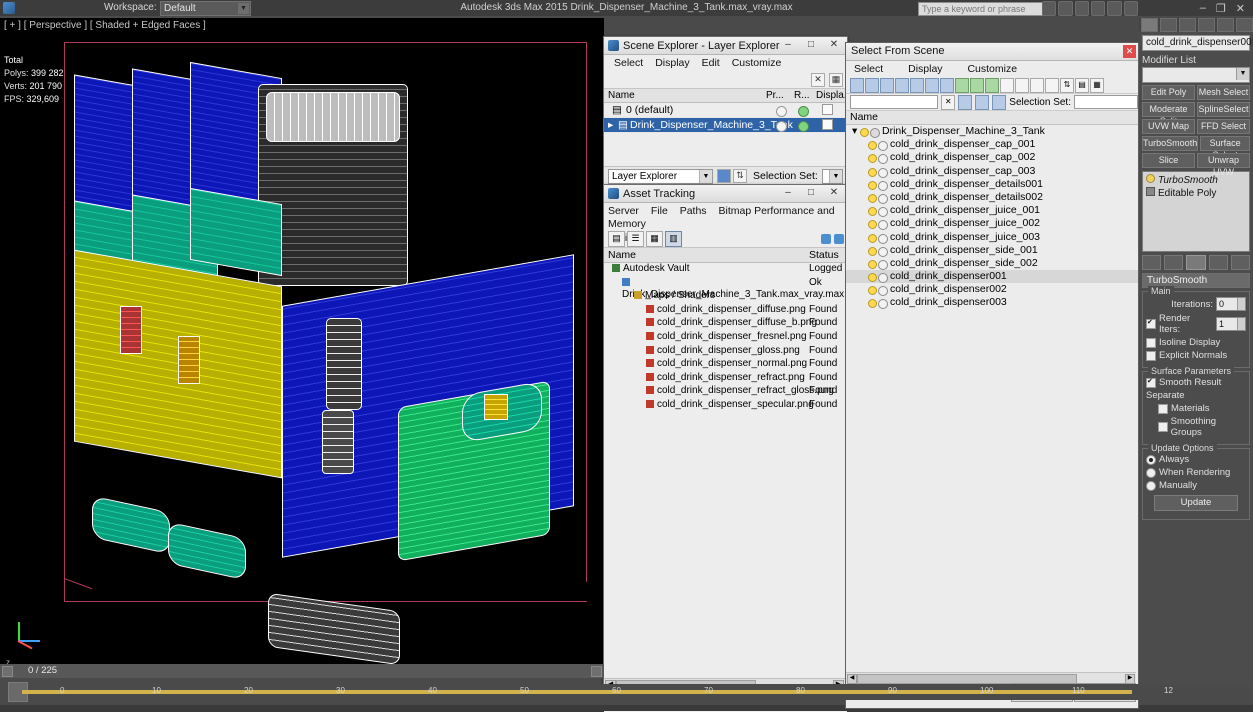  Describe the element at coordinates (1196, 193) in the screenshot. I see `stack-item-editable-poly: Editable Poly` at that location.